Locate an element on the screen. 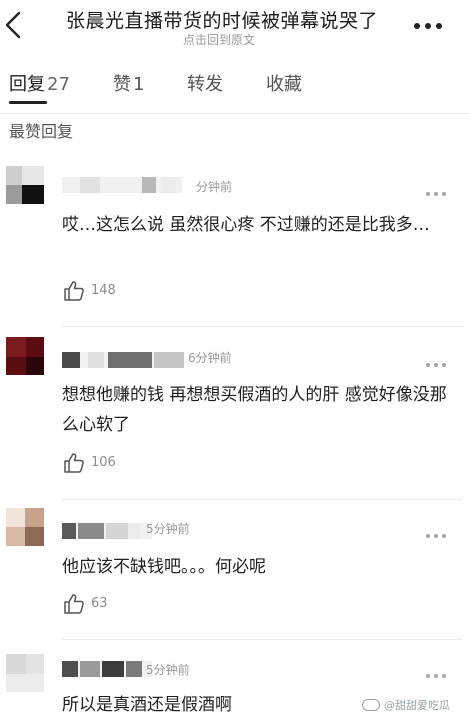 Image resolution: width=469 pixels, height=722 pixels. comment-time: 6分钟前 is located at coordinates (210, 358).